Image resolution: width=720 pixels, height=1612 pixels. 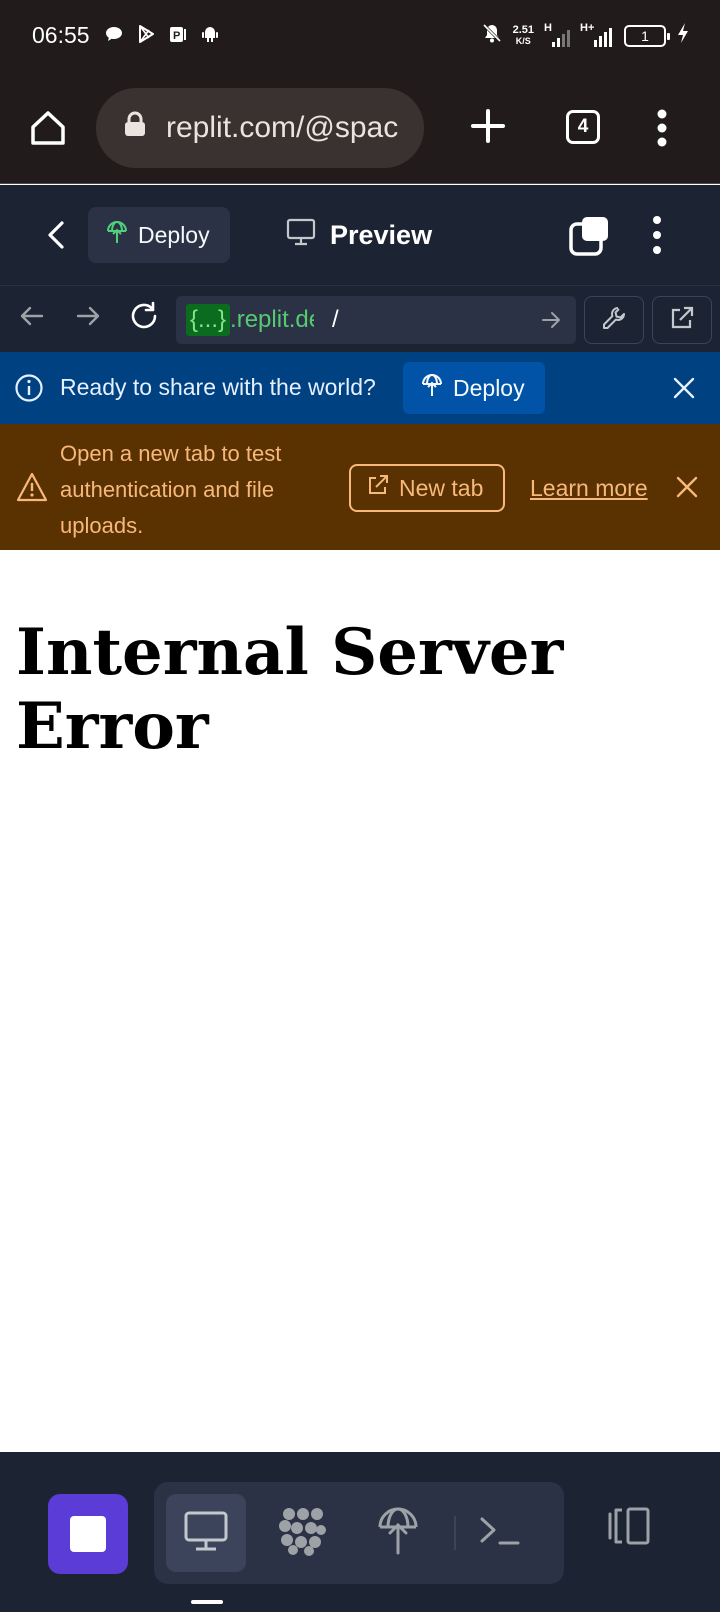 I want to click on webview-nav-bar: {...} .replit.dev /, so click(x=360, y=319).